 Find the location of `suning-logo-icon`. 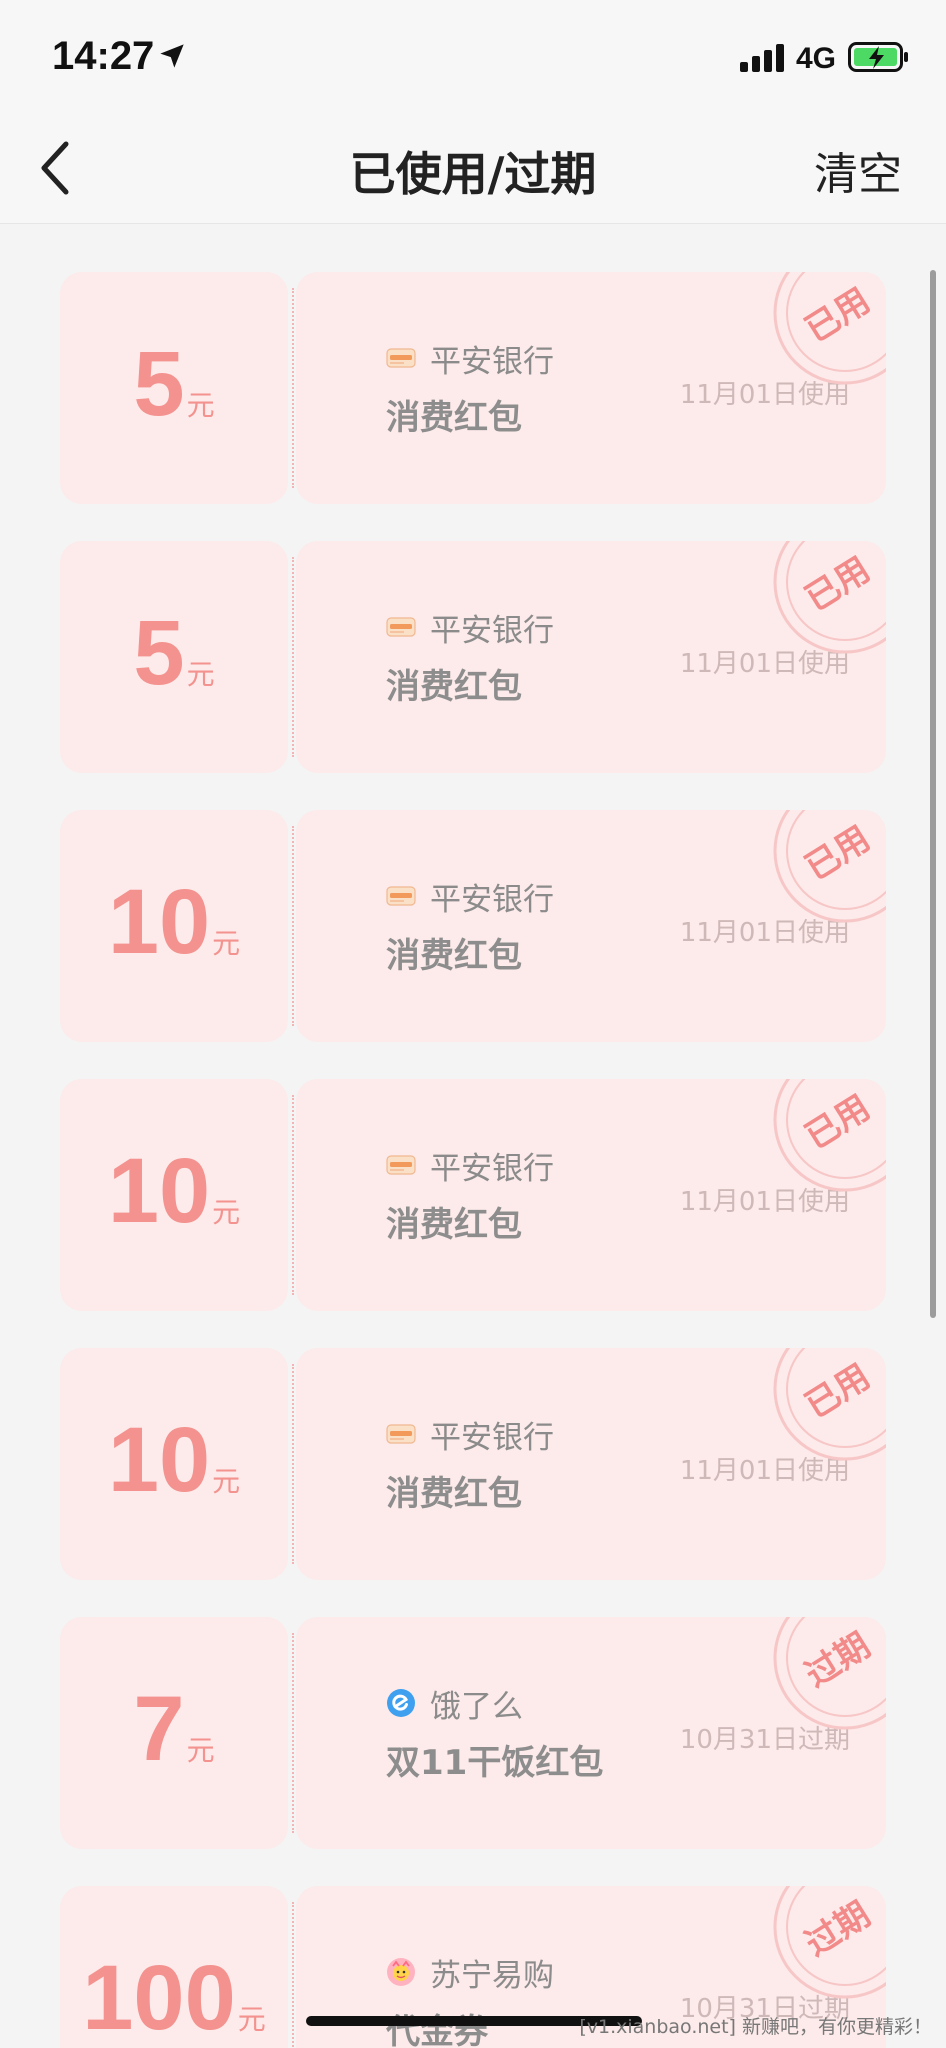

suning-logo-icon is located at coordinates (401, 1972).